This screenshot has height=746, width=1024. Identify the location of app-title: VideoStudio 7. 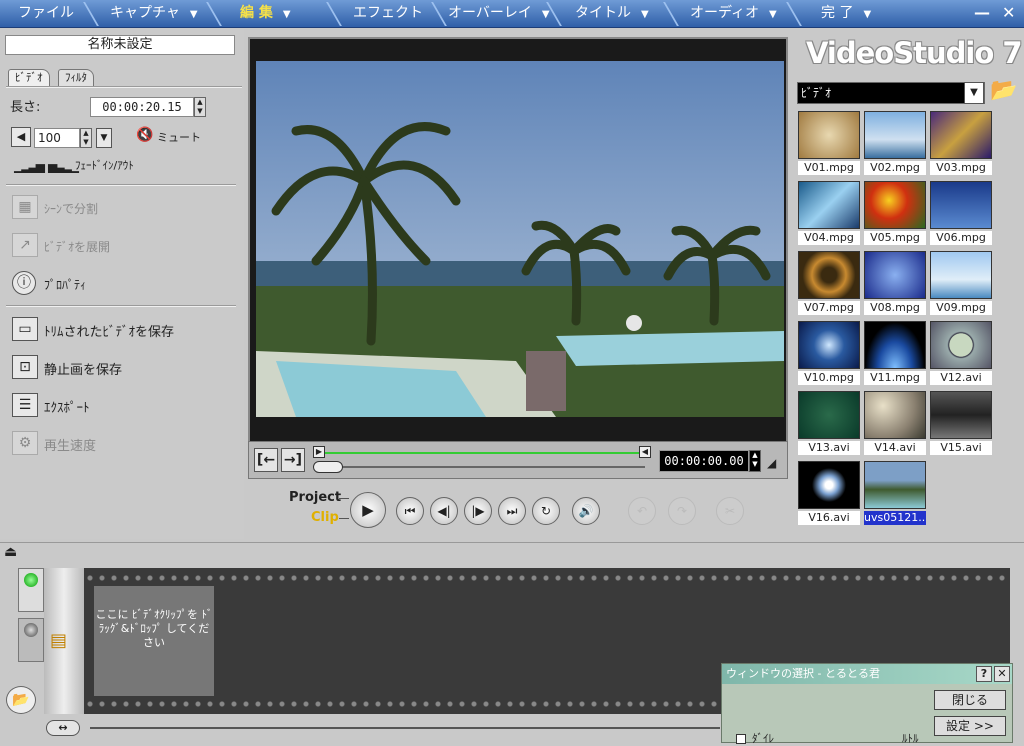
(914, 53).